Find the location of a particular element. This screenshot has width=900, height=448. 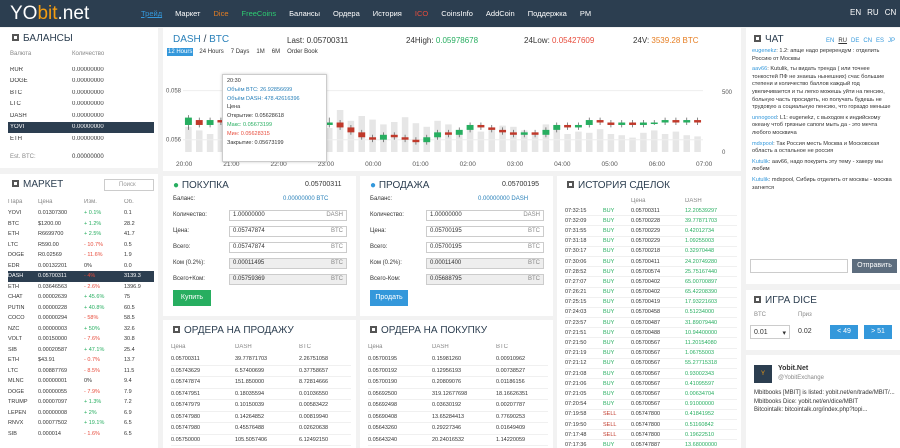

market-row: TRUMP 0.00007097 + 1.3% 7.2 is located at coordinates (81, 402).